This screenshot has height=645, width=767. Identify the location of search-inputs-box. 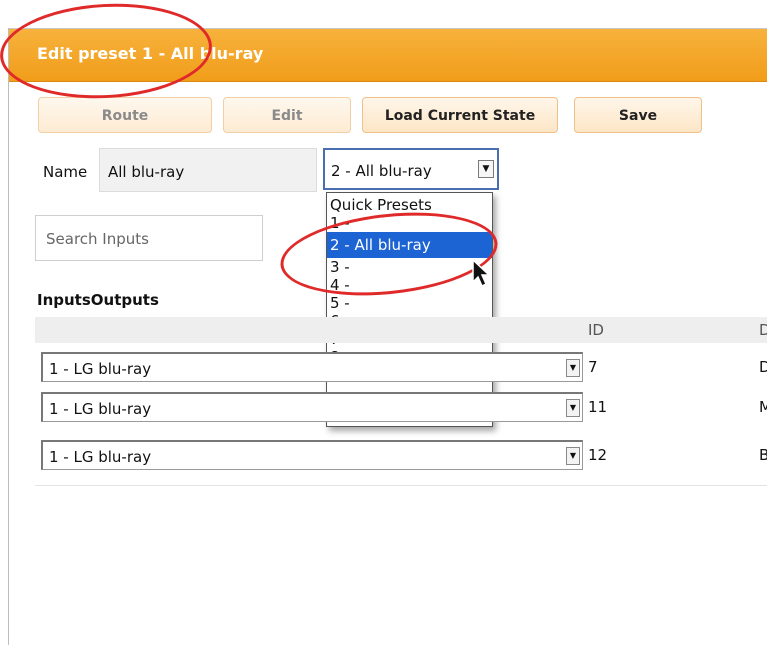
(149, 238).